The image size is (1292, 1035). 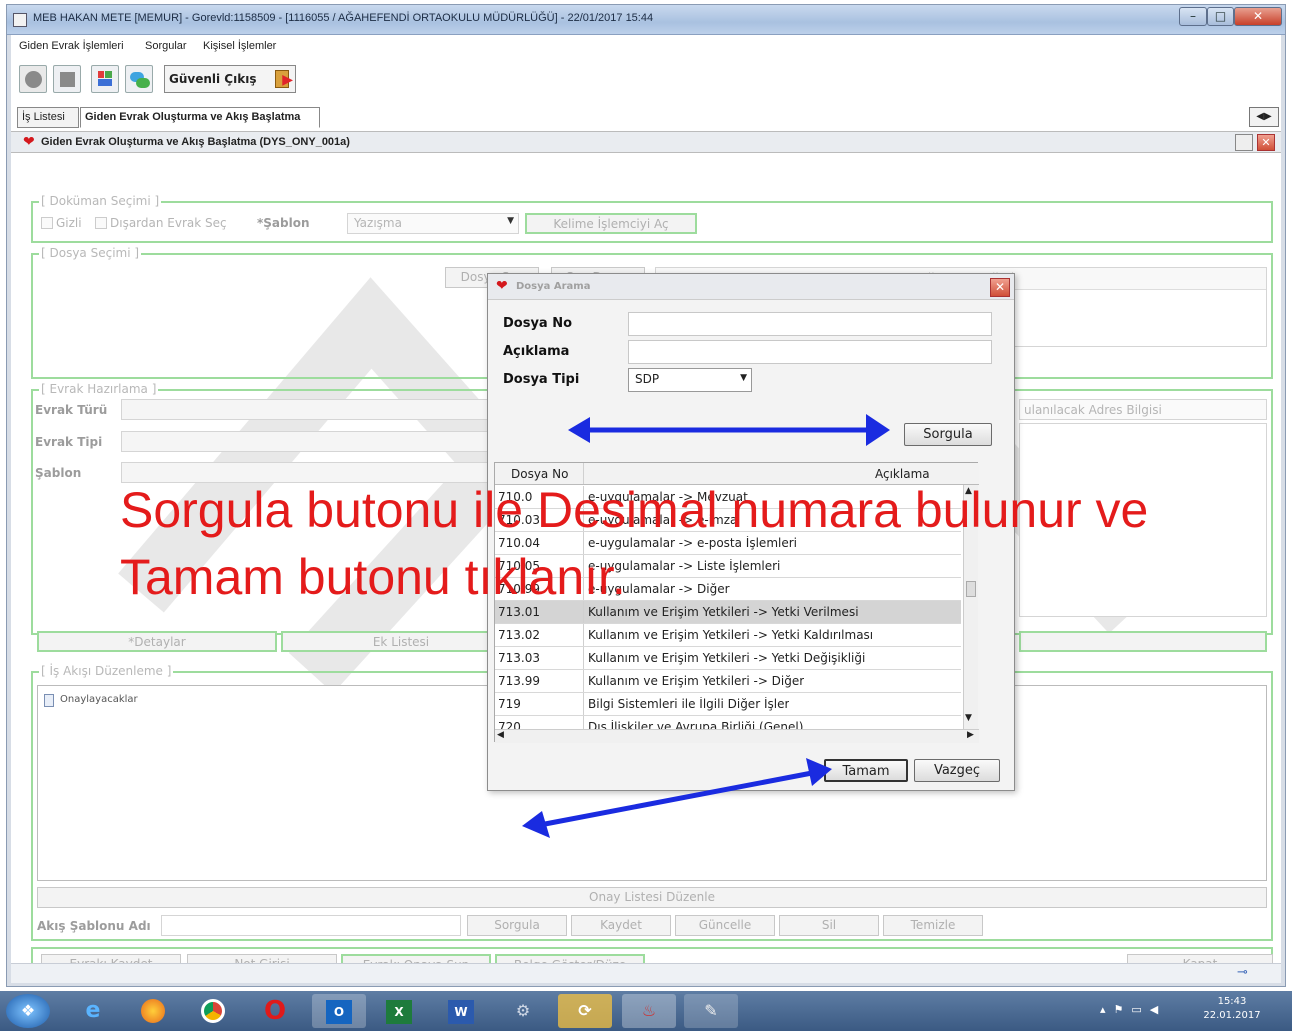 I want to click on detaylar-tab: *Detaylar, so click(x=157, y=641).